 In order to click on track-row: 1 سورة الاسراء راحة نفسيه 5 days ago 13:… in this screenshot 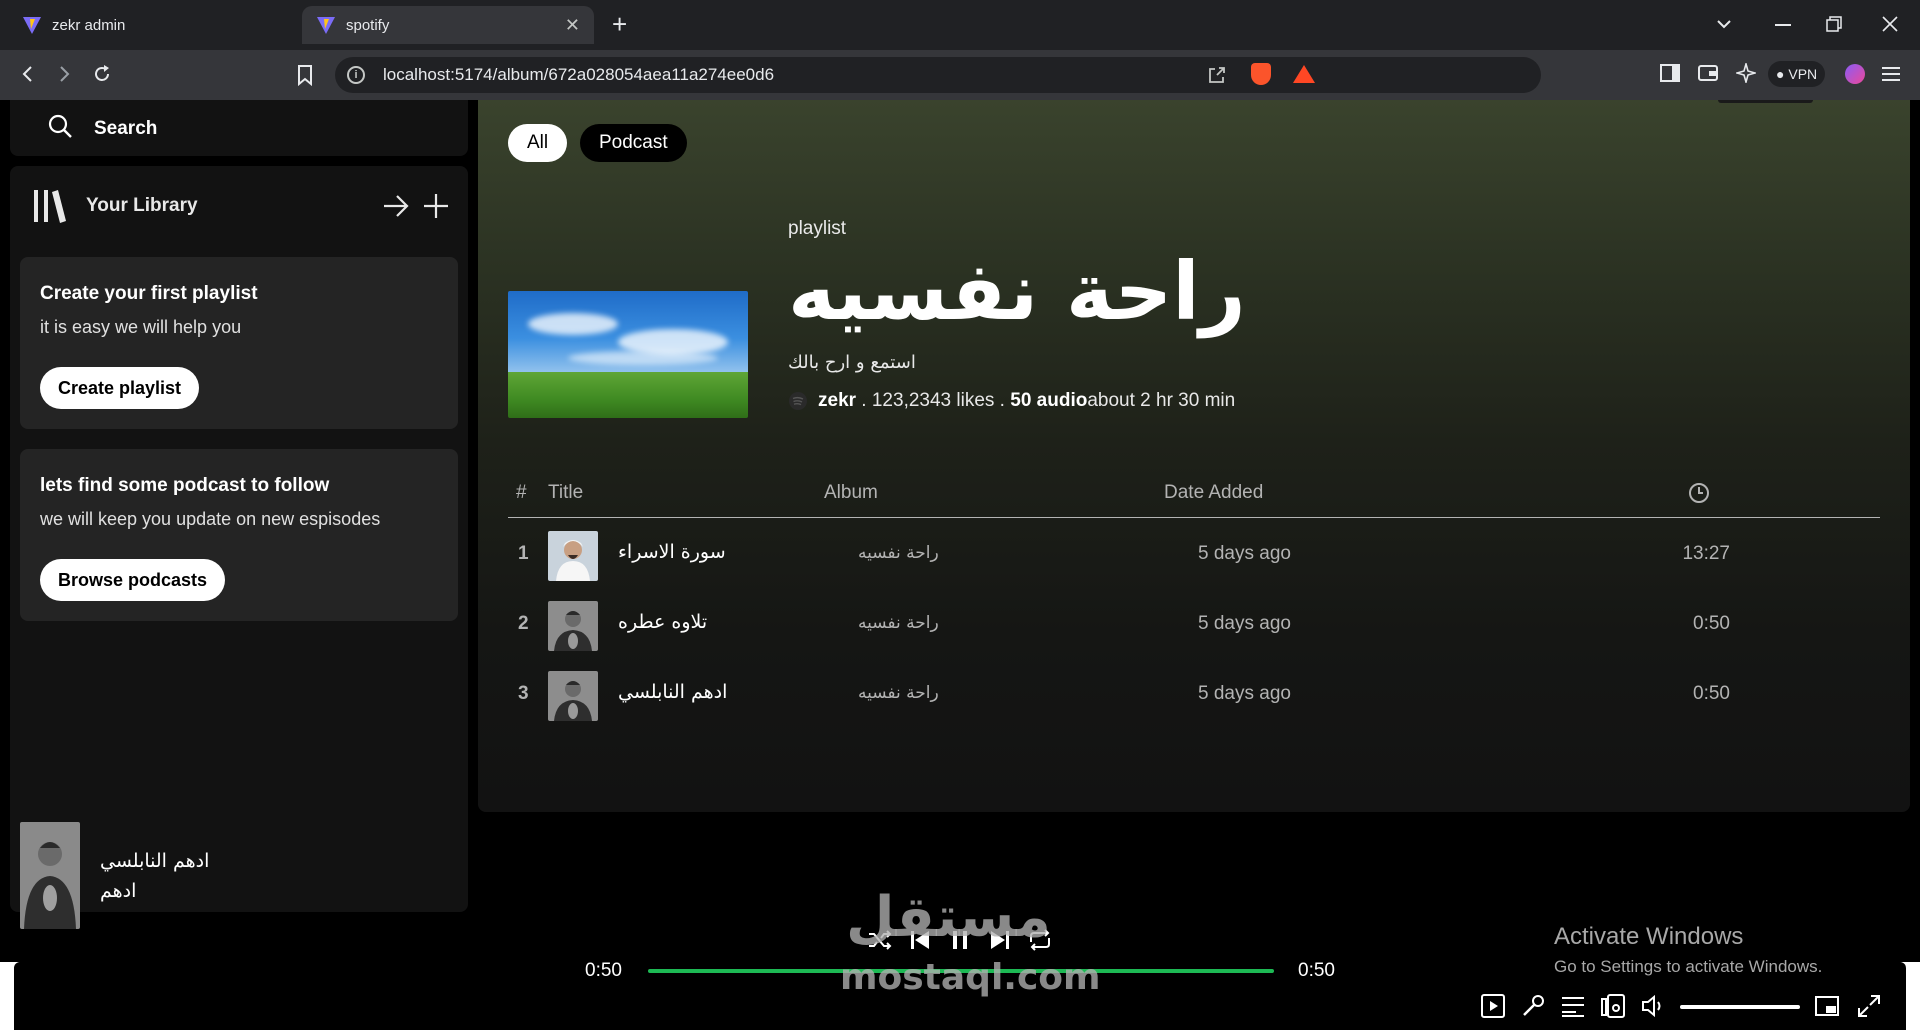, I will do `click(1194, 554)`.